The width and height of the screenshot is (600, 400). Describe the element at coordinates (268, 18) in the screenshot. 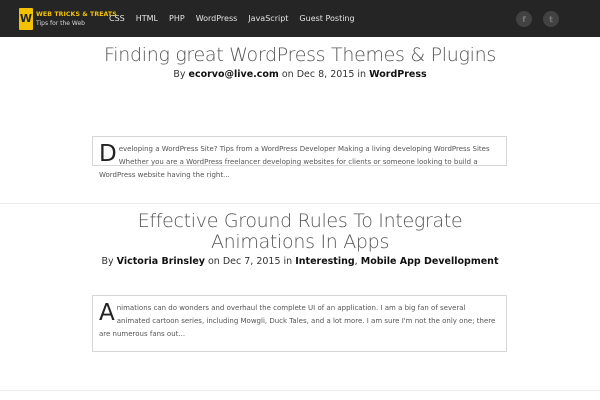

I see `nav-item-javascript: JavaScript` at that location.